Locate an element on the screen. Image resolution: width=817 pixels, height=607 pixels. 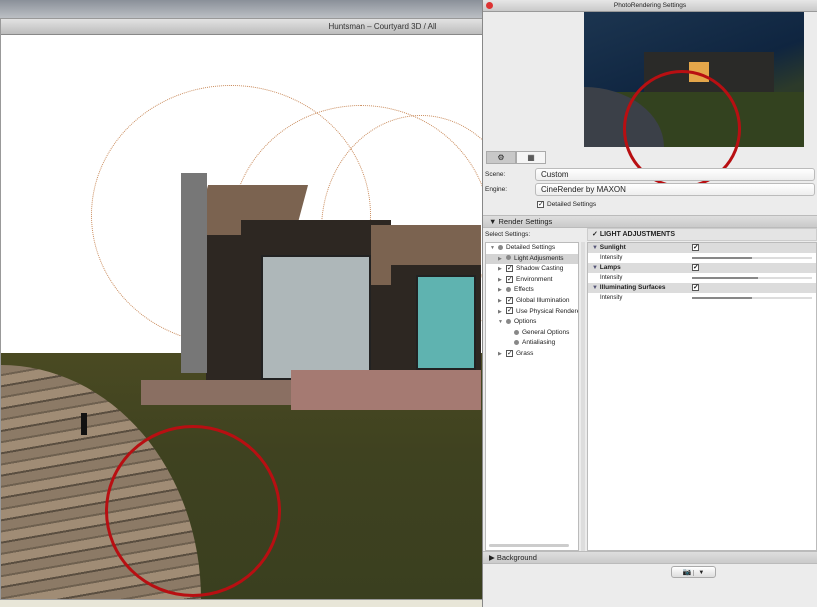
tree-item: ▶ ✓ Environment is located at coordinates (532, 280).